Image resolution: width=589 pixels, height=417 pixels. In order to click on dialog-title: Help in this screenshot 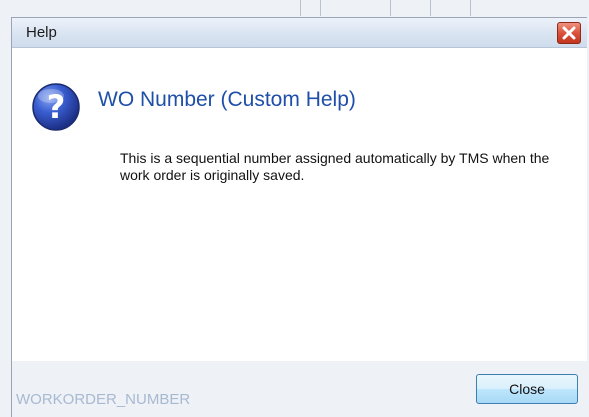, I will do `click(41, 32)`.